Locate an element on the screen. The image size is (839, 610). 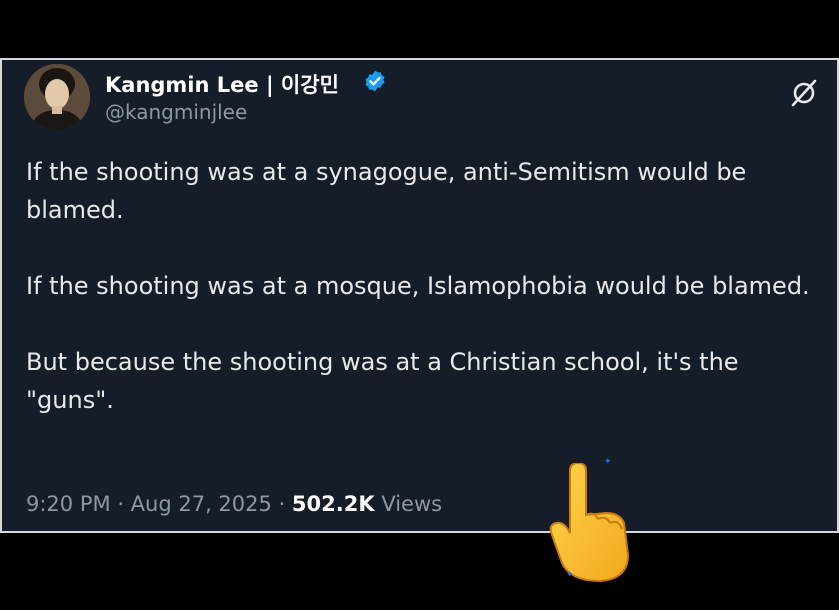
author-avatar is located at coordinates (57, 97).